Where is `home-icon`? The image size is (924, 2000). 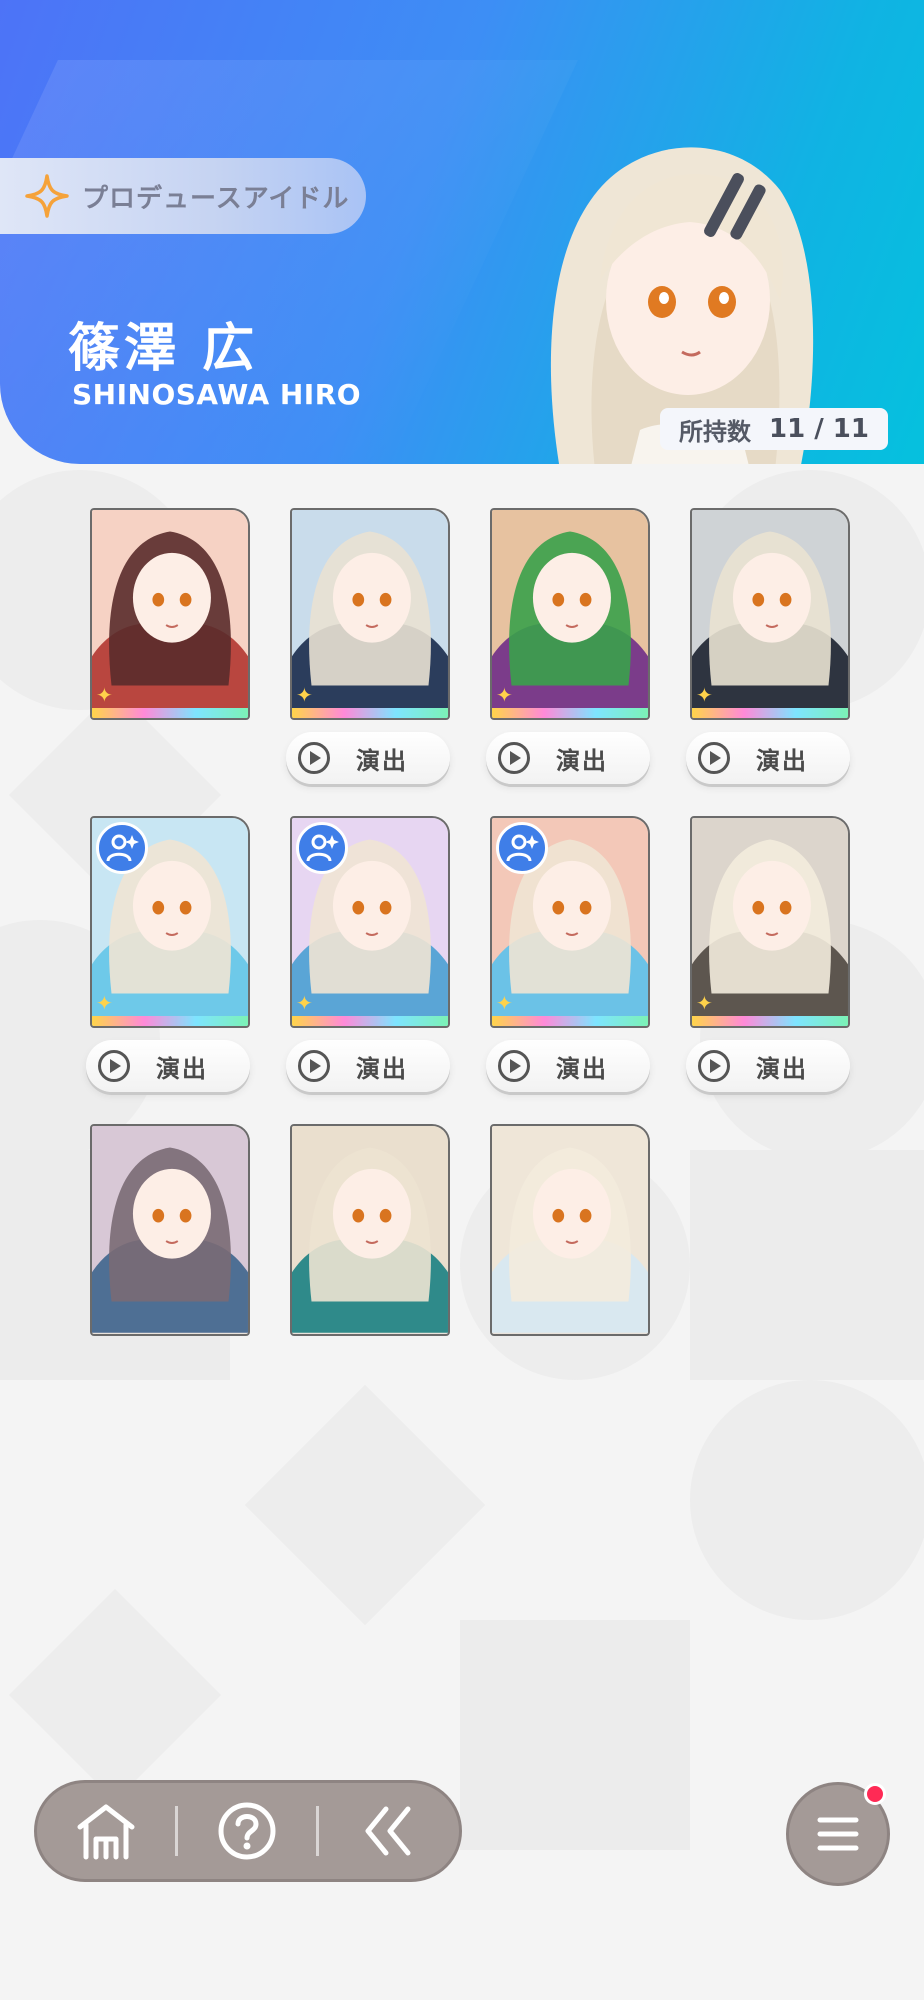 home-icon is located at coordinates (106, 1832).